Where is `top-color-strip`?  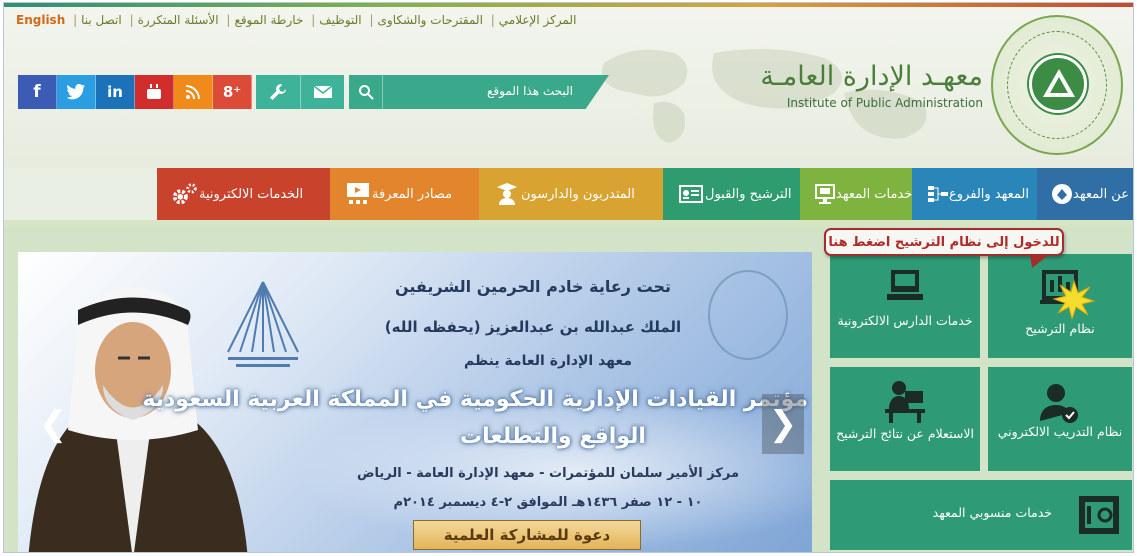 top-color-strip is located at coordinates (568, 5).